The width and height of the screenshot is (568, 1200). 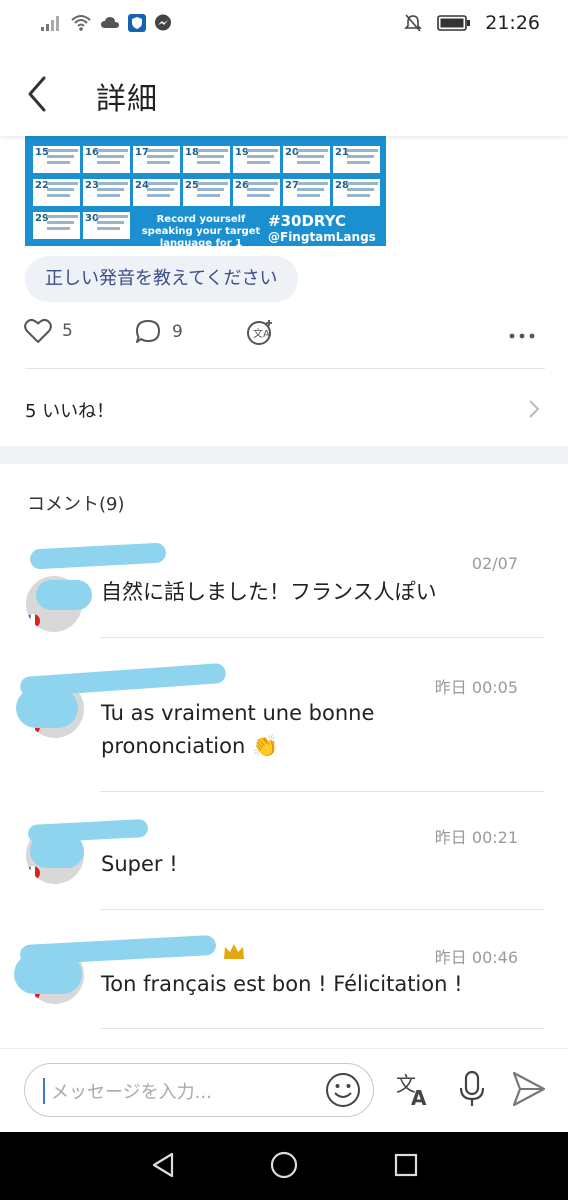 I want to click on calendar-cell: 24, so click(x=156, y=192).